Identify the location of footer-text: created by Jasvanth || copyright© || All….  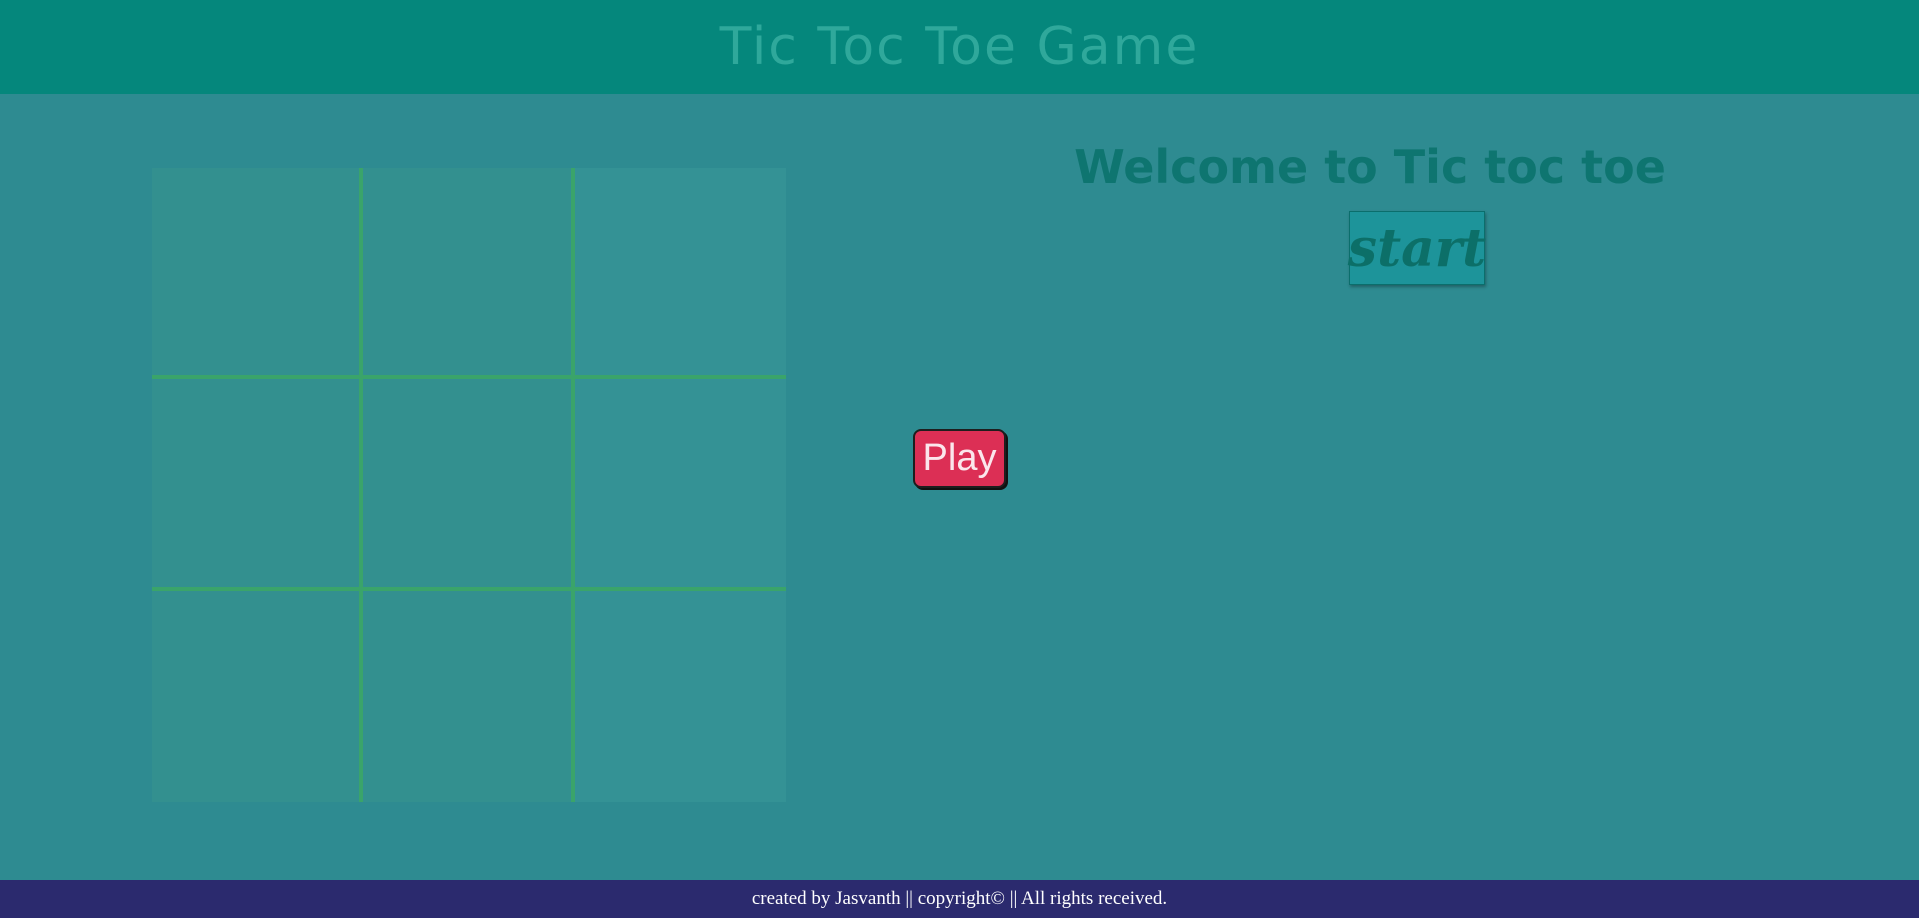
(959, 898).